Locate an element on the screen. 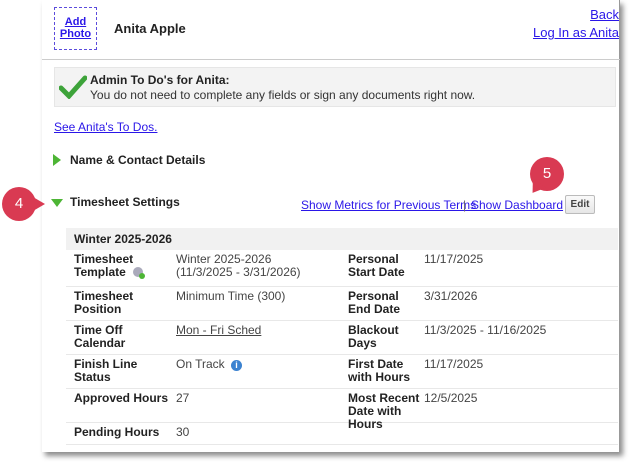 The image size is (644, 466). expand-arrow-icon is located at coordinates (57, 160).